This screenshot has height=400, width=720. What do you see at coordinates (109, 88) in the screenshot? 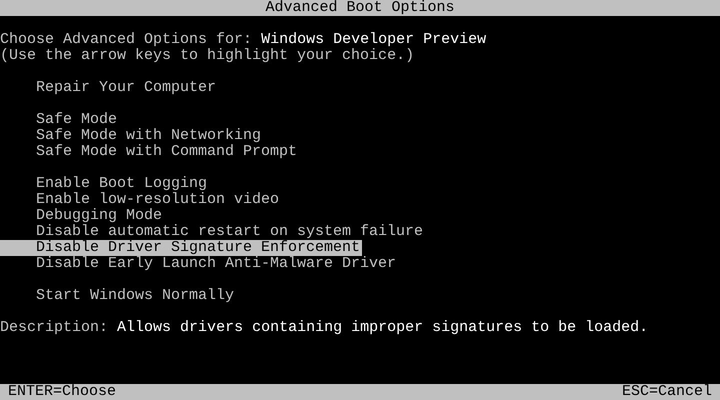
I see `menu-item: Repair Your Computer` at bounding box center [109, 88].